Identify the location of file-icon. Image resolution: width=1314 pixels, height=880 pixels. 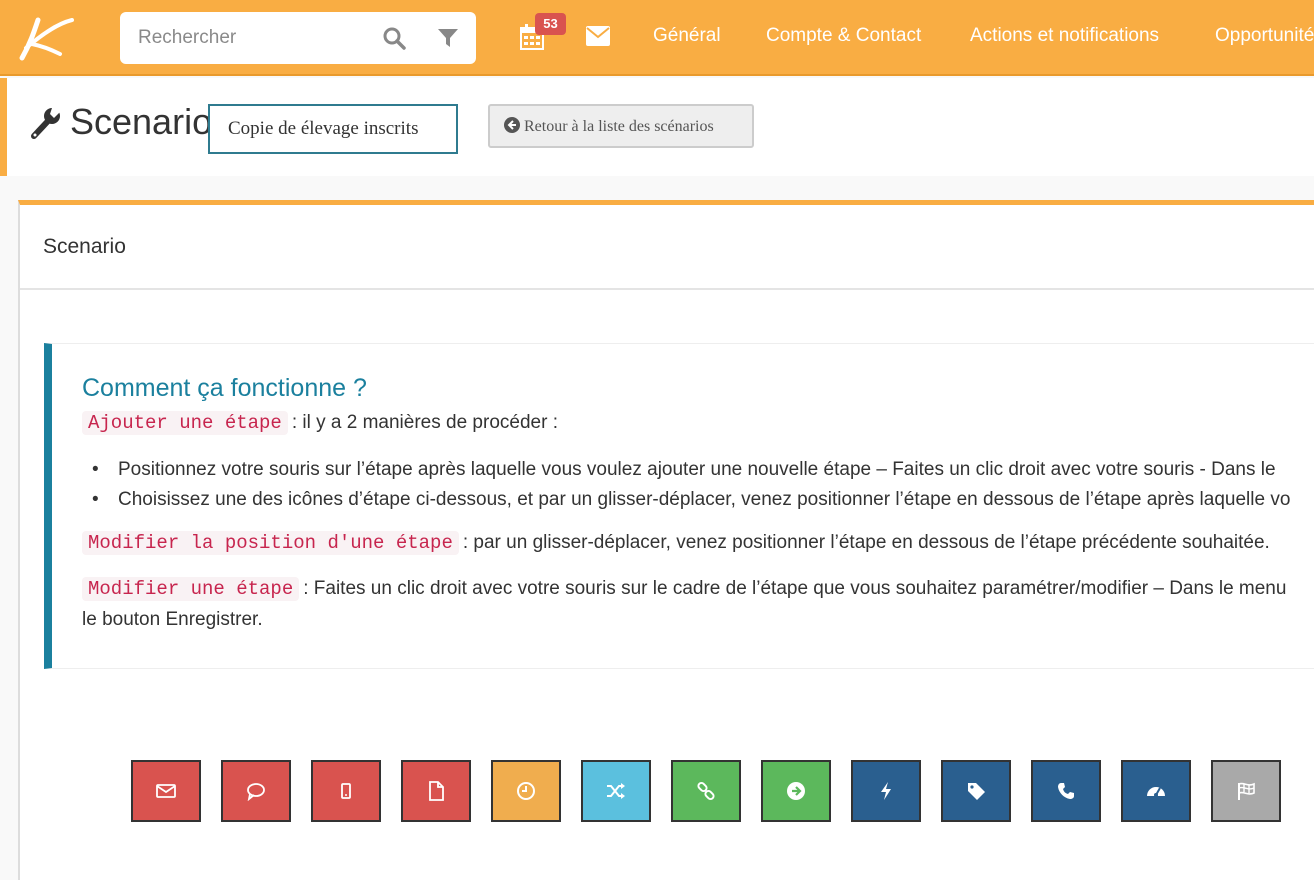
(436, 791).